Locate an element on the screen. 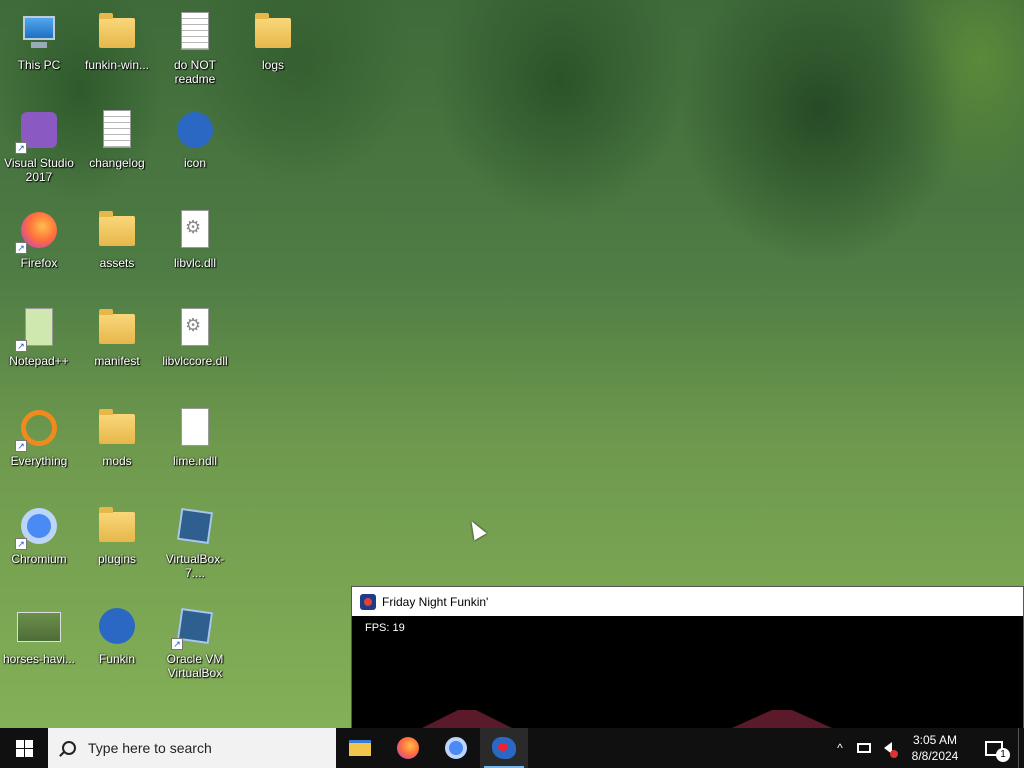 This screenshot has width=1024, height=768. desktop-icon-visual-studio: ↗ Visual Studio 2017 is located at coordinates (39, 145).